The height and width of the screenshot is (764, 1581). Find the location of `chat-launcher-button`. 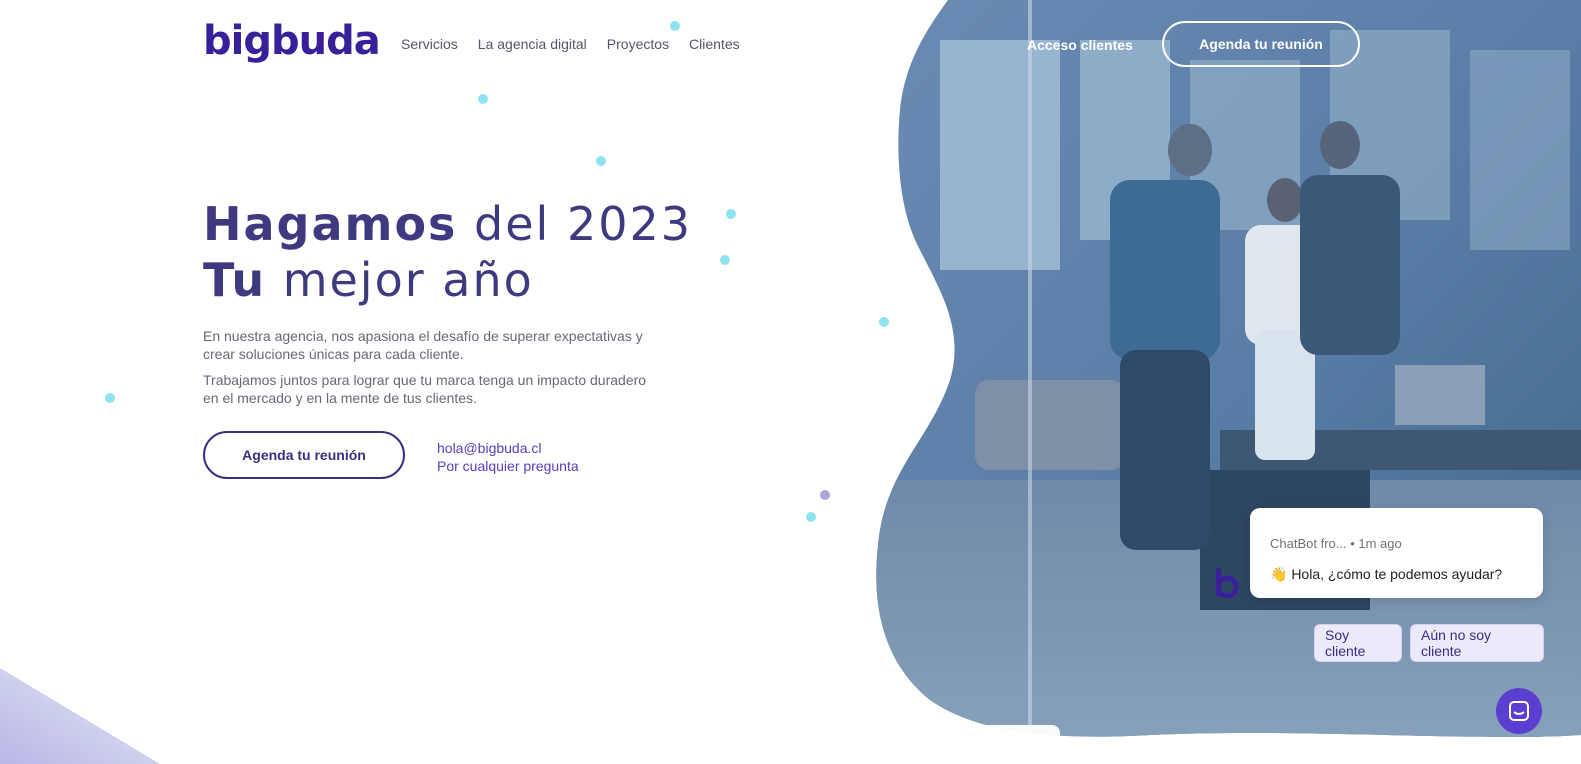

chat-launcher-button is located at coordinates (1519, 711).